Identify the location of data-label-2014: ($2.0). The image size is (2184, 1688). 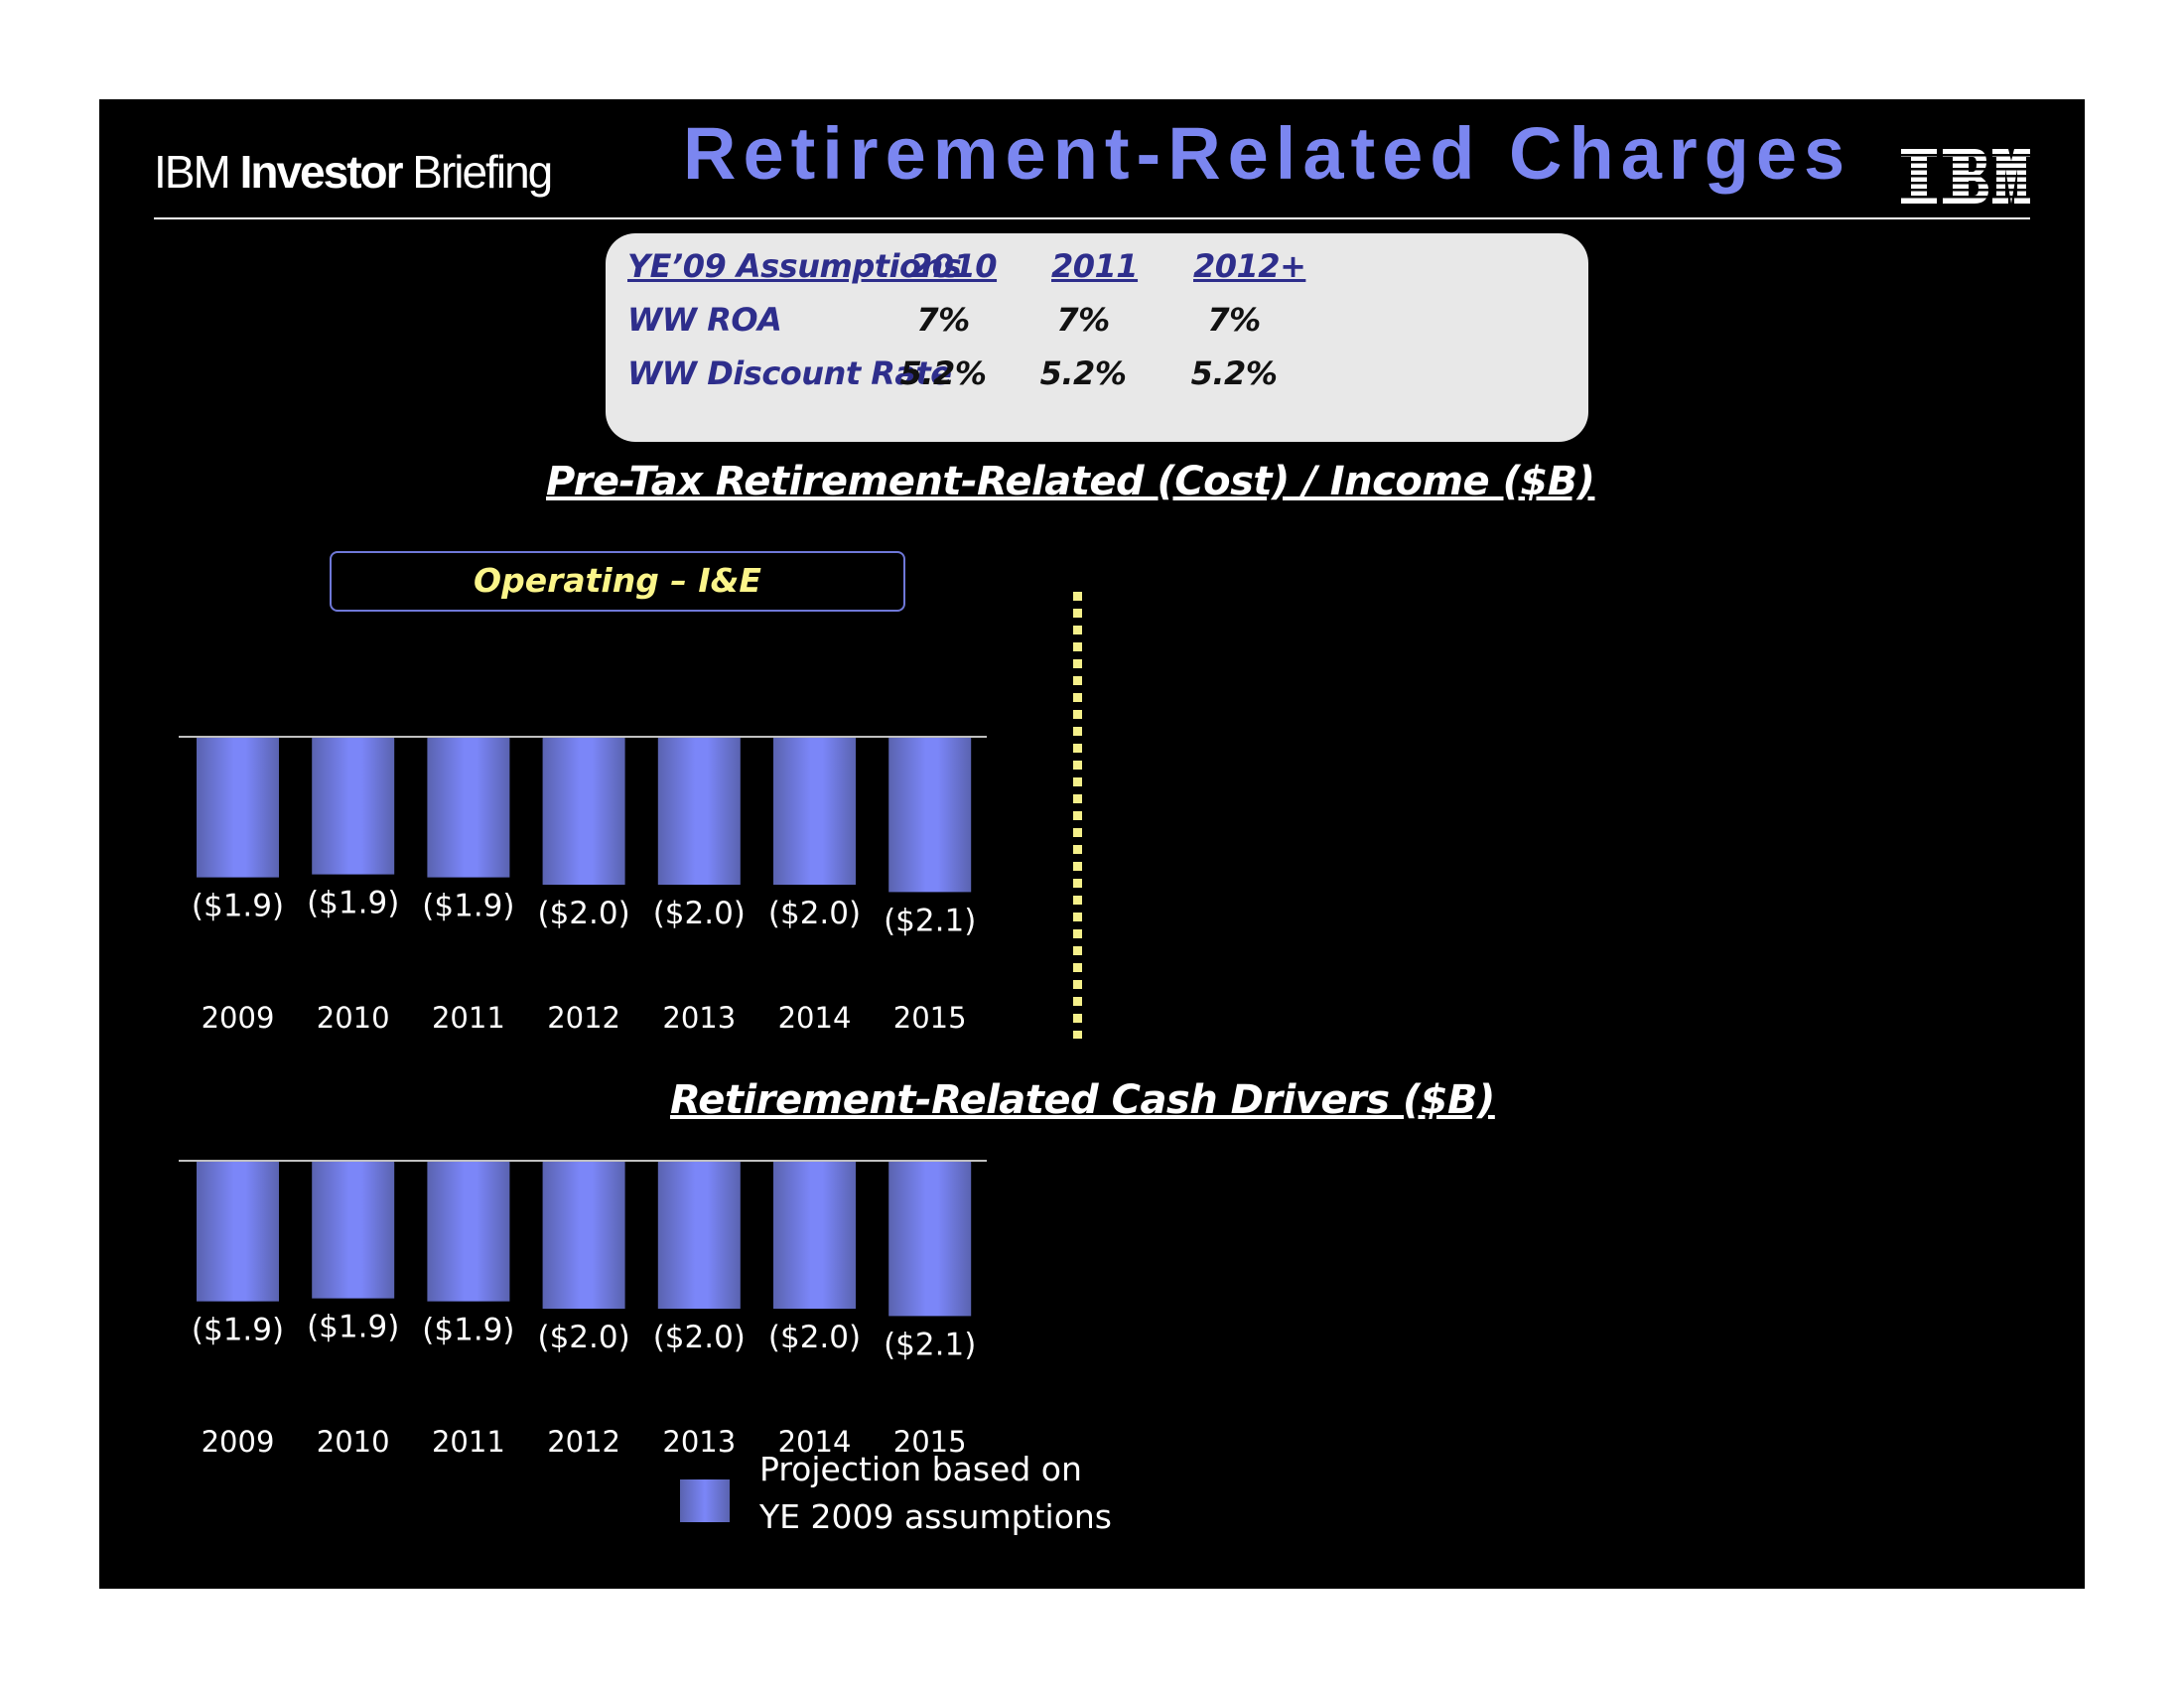
(814, 1337).